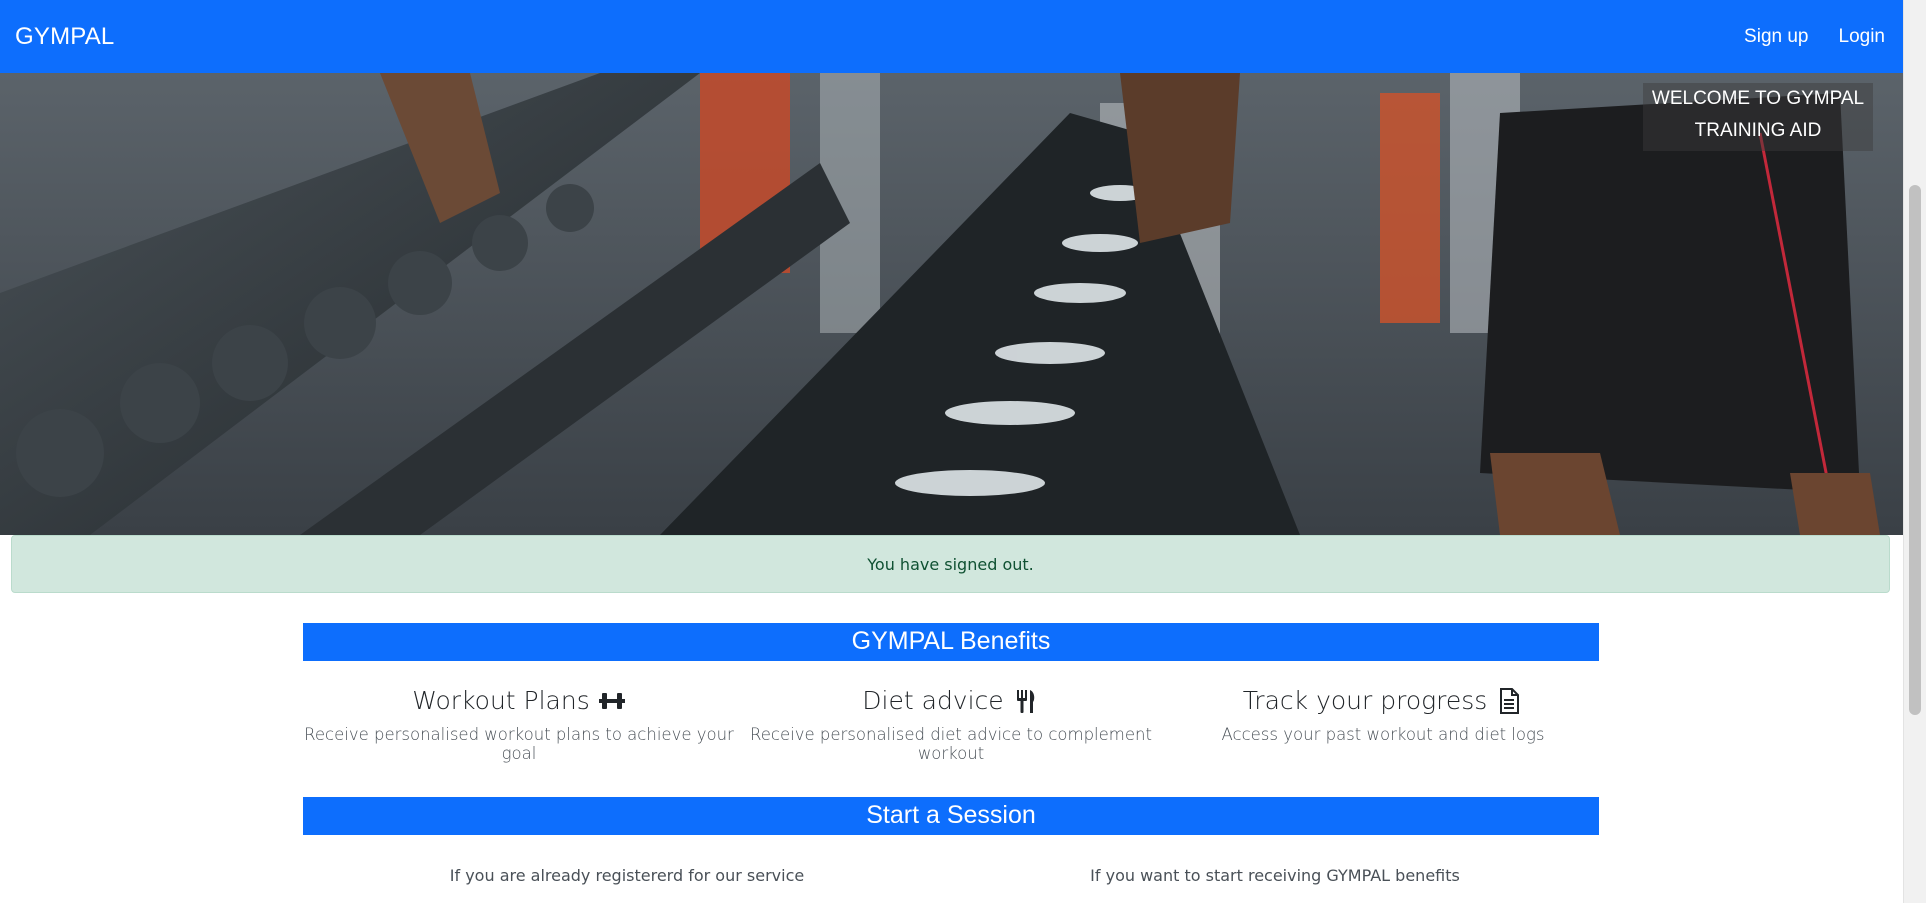 This screenshot has height=903, width=1926. Describe the element at coordinates (501, 700) in the screenshot. I see `benefit-title-text: Workout Plans` at that location.